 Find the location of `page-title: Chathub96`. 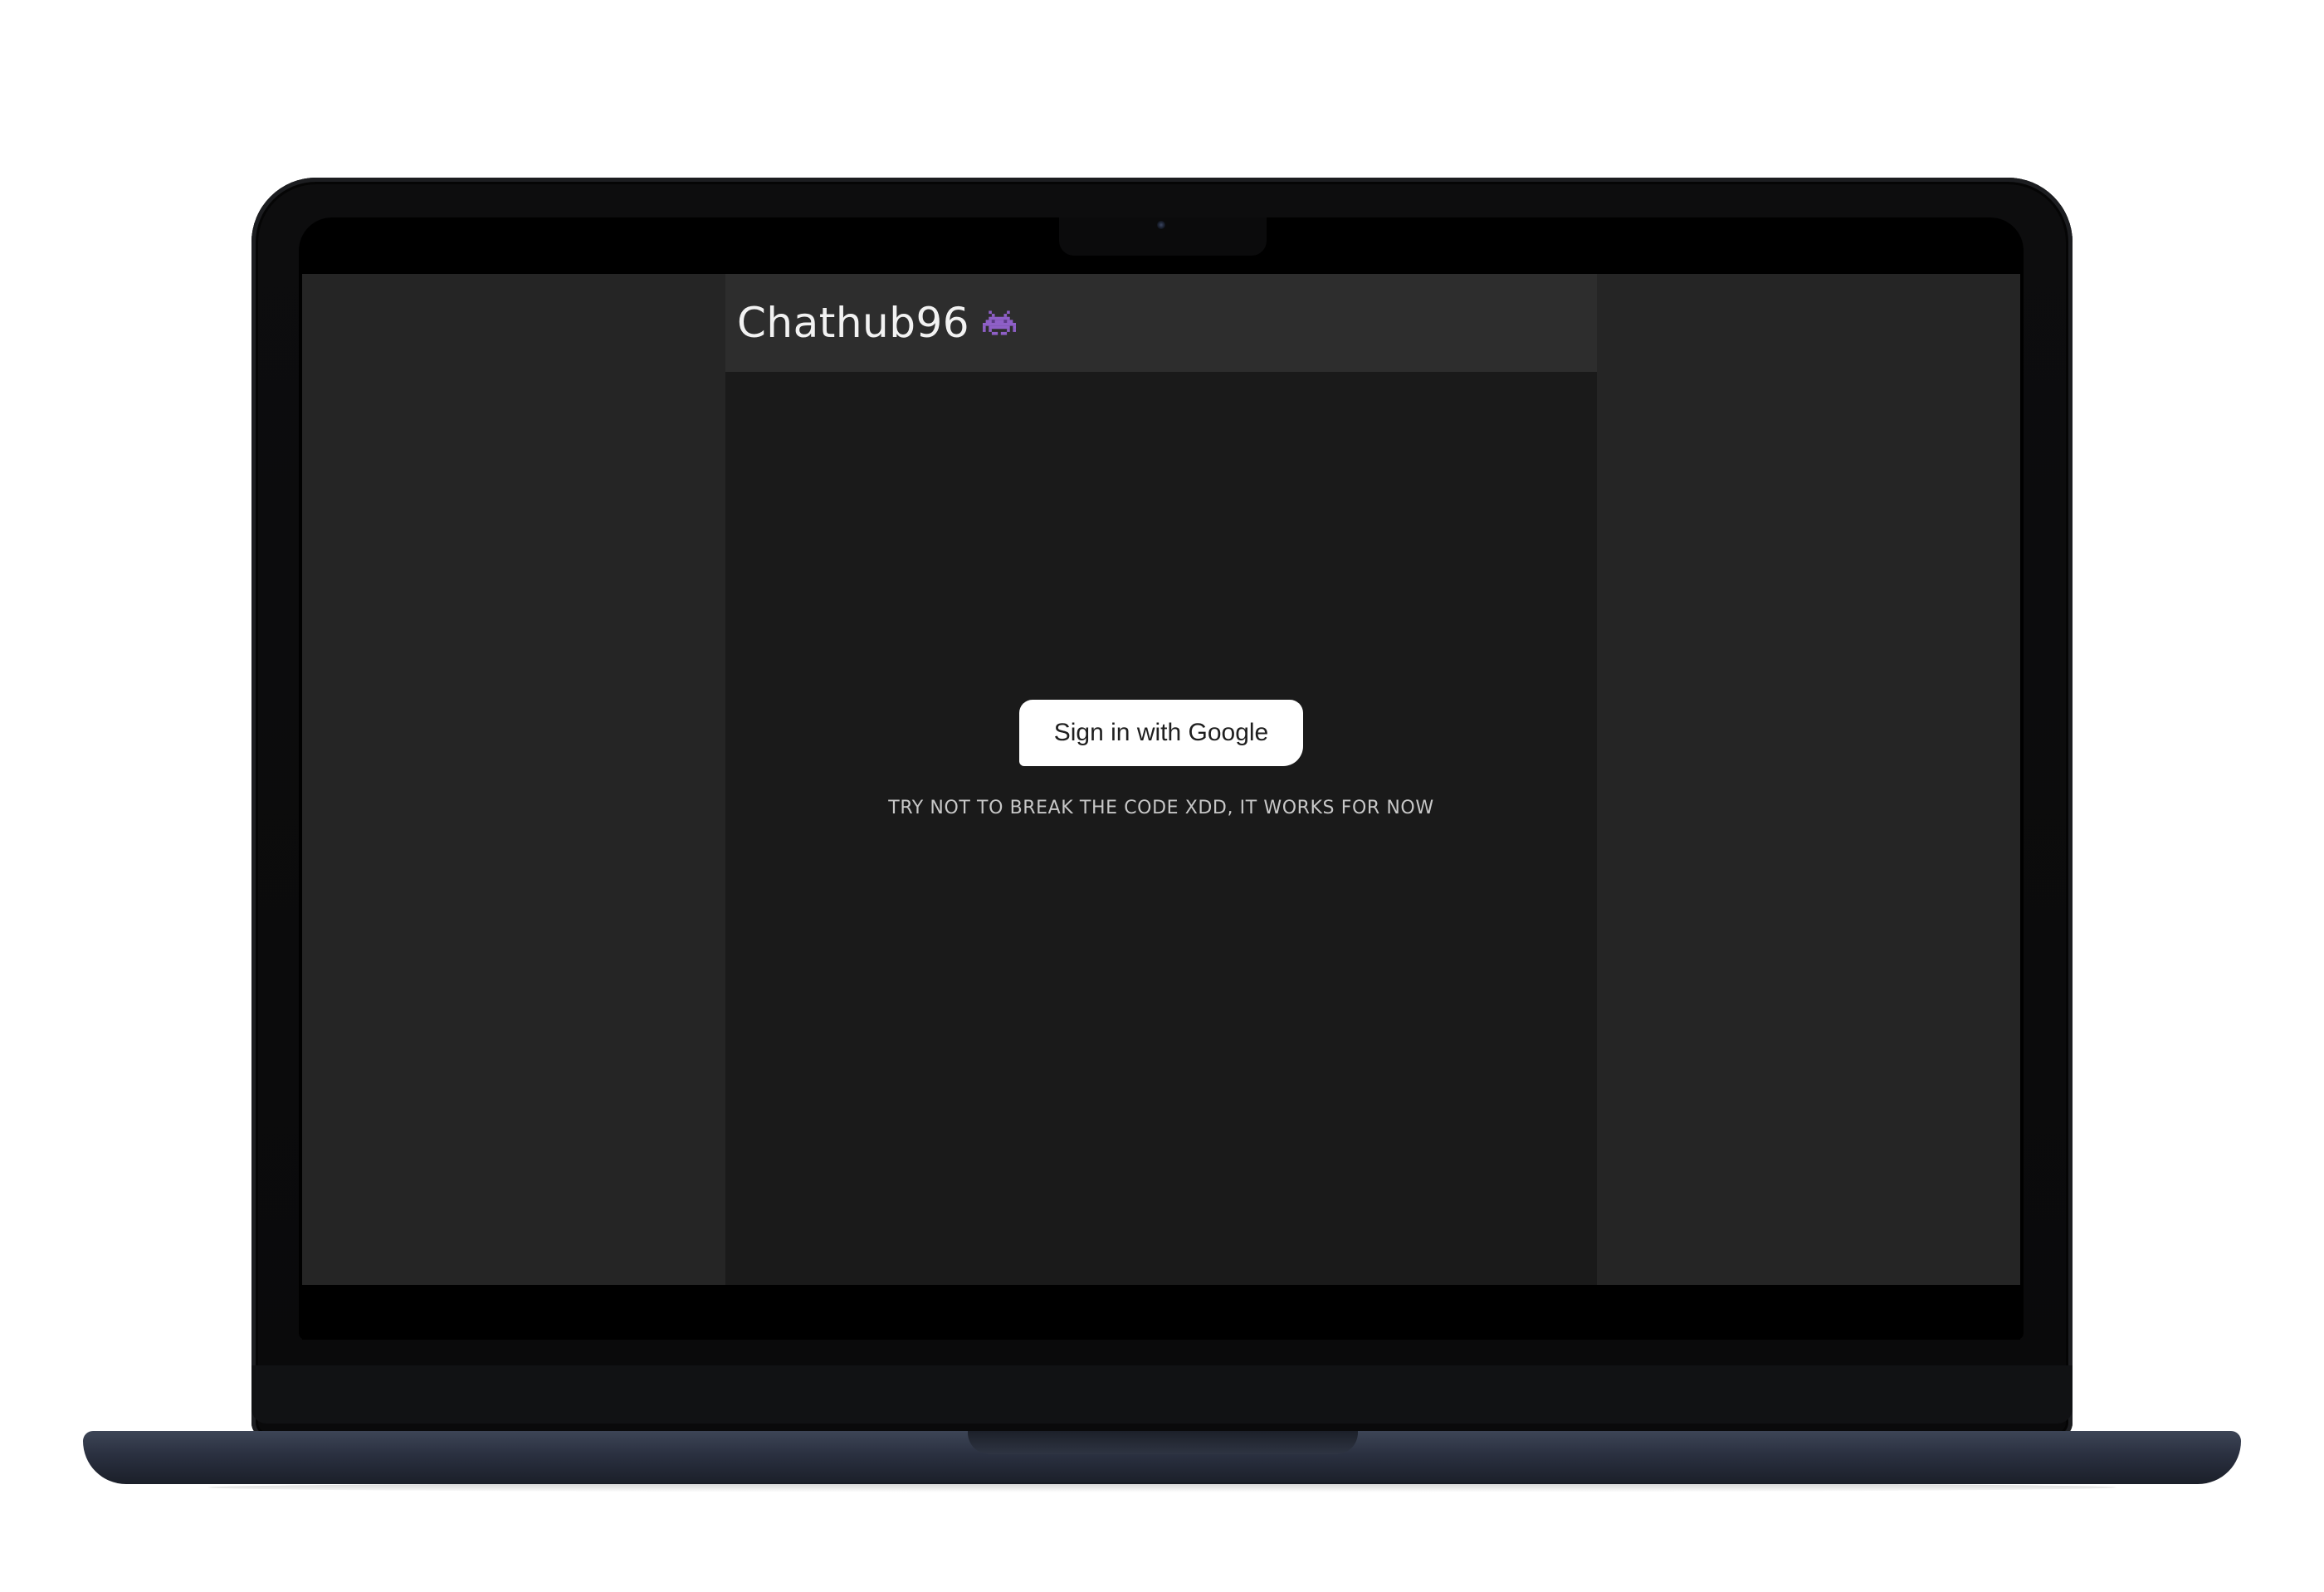

page-title: Chathub96 is located at coordinates (854, 323).